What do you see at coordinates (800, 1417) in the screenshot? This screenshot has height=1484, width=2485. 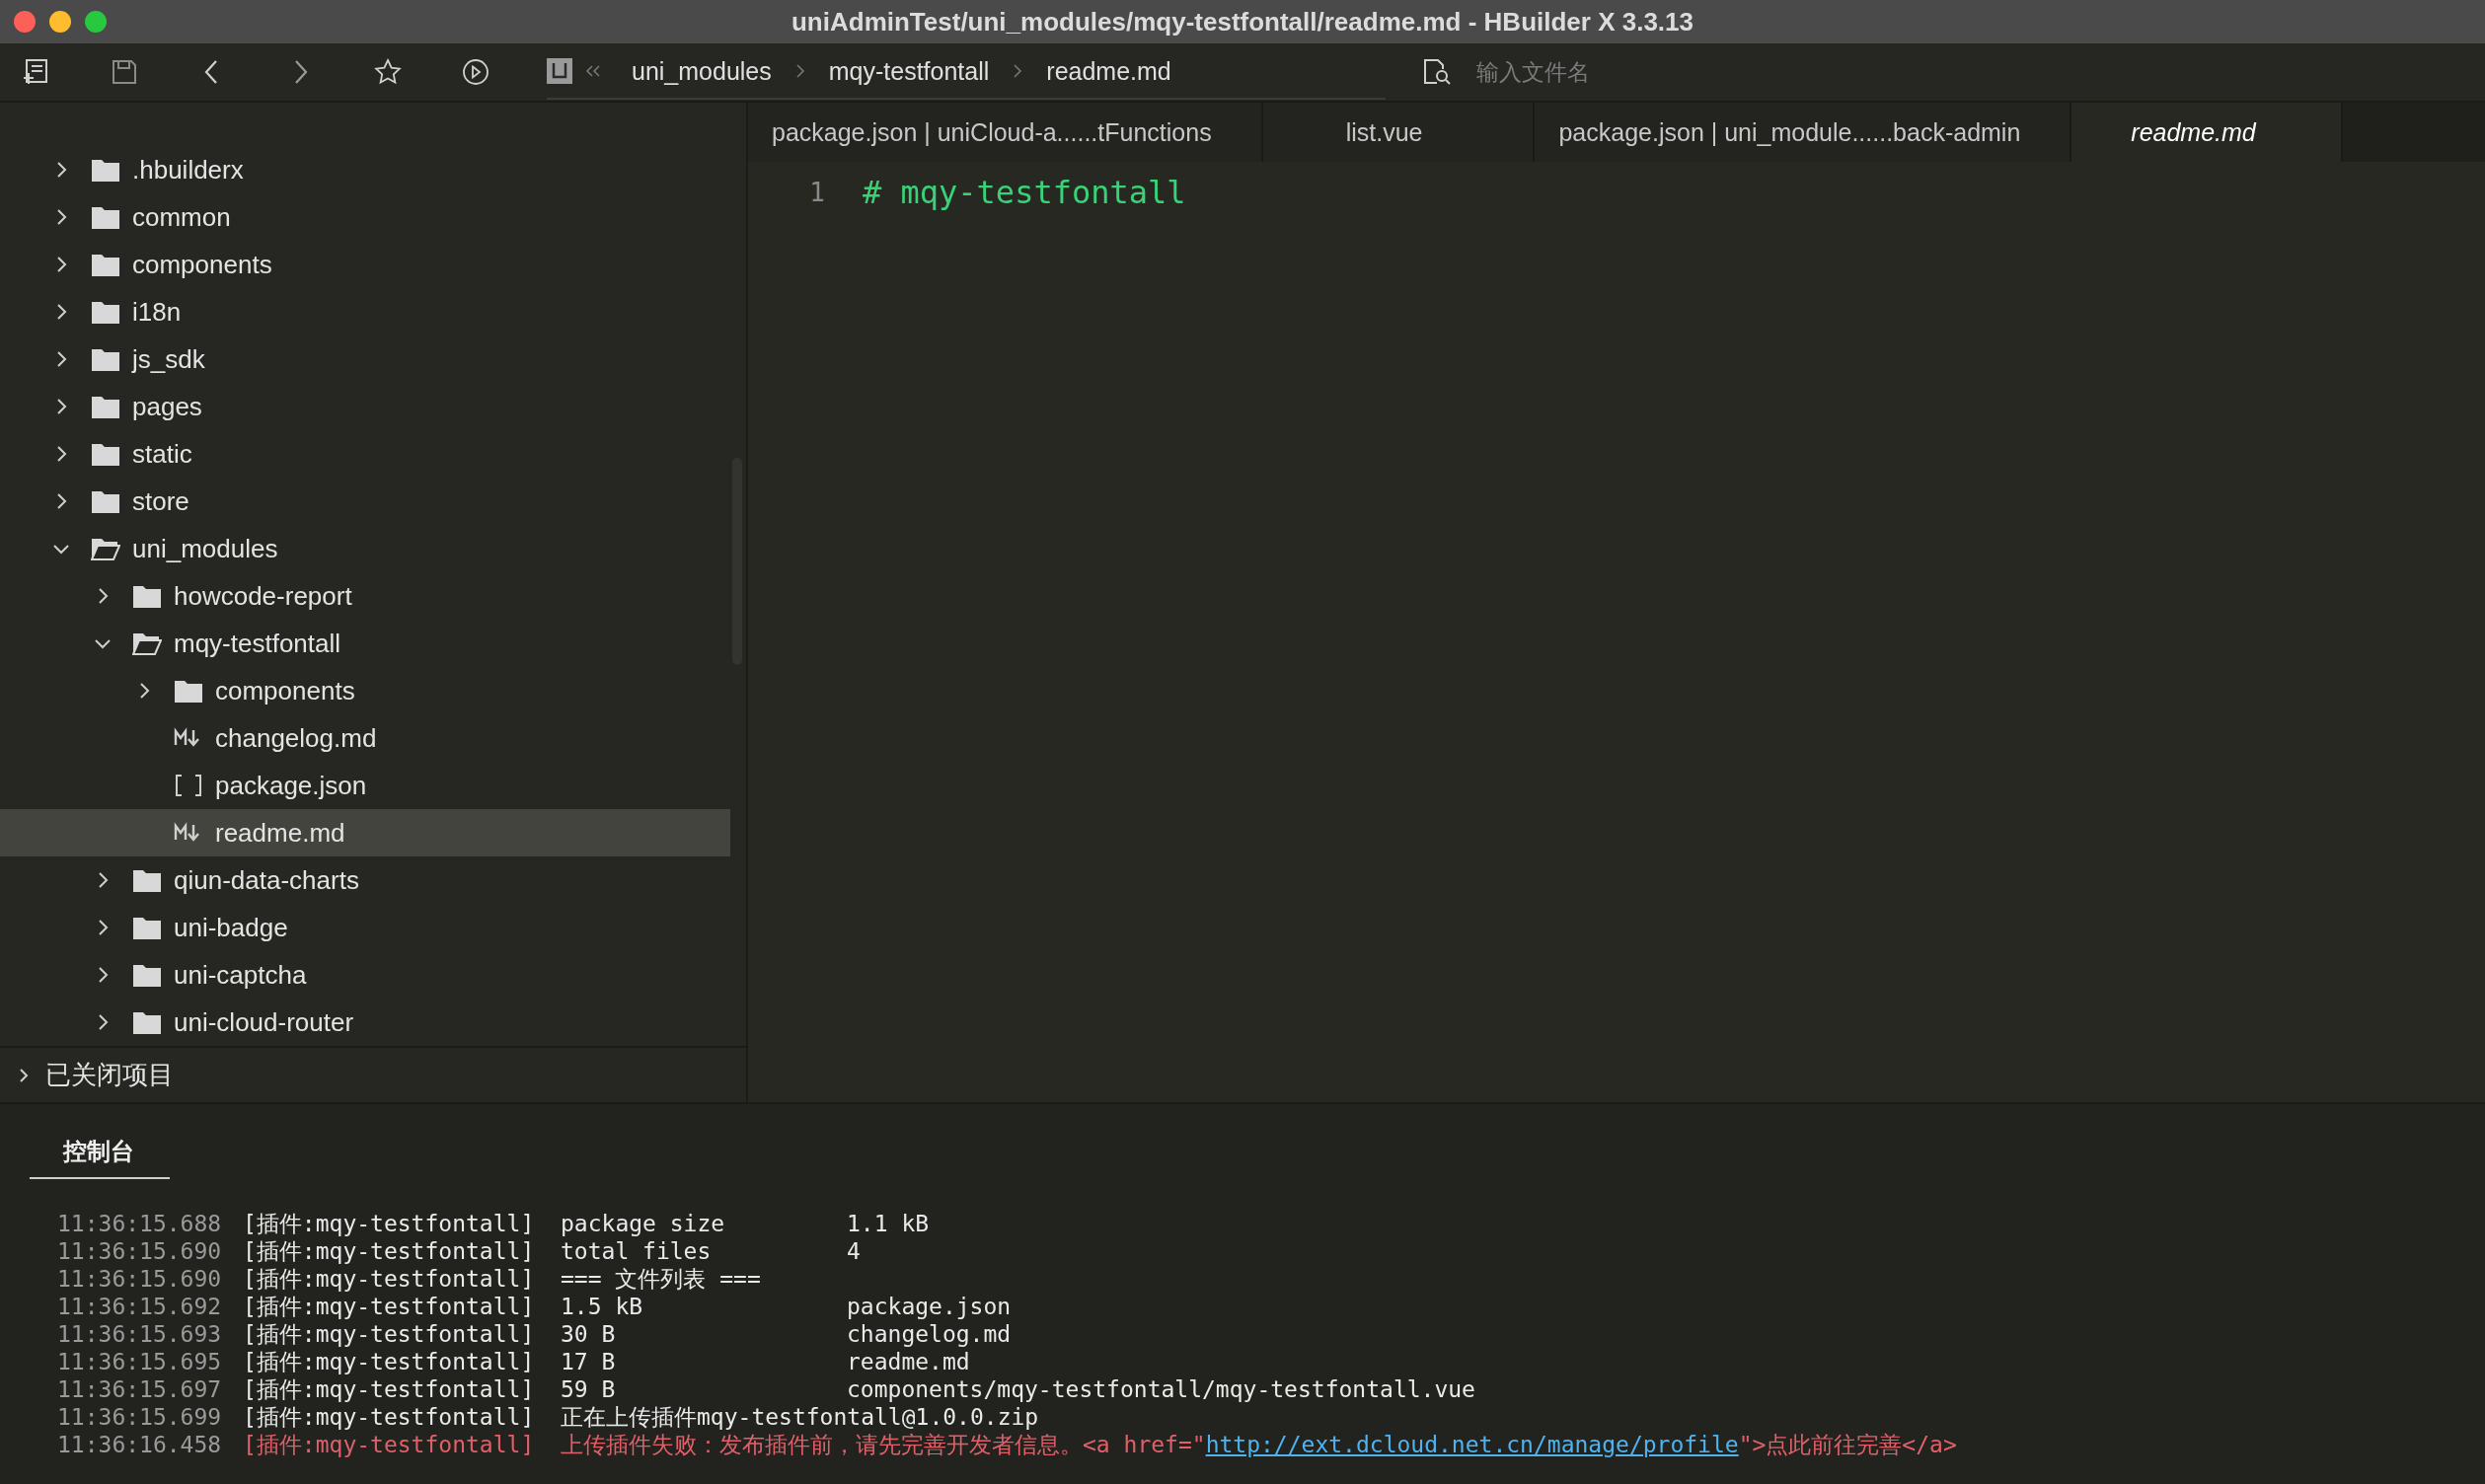 I see `log-message: 正在上传插件mqy-testfontall@1.0.0.zip` at bounding box center [800, 1417].